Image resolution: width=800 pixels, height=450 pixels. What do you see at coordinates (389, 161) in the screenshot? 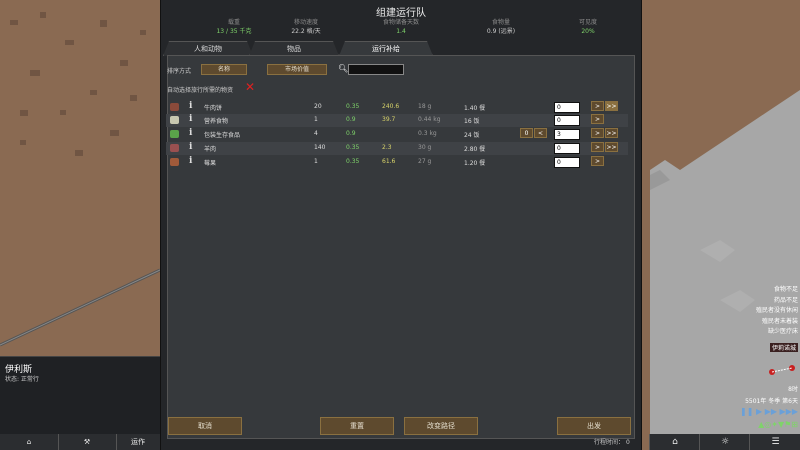
I see `item-value: 61.6` at bounding box center [389, 161].